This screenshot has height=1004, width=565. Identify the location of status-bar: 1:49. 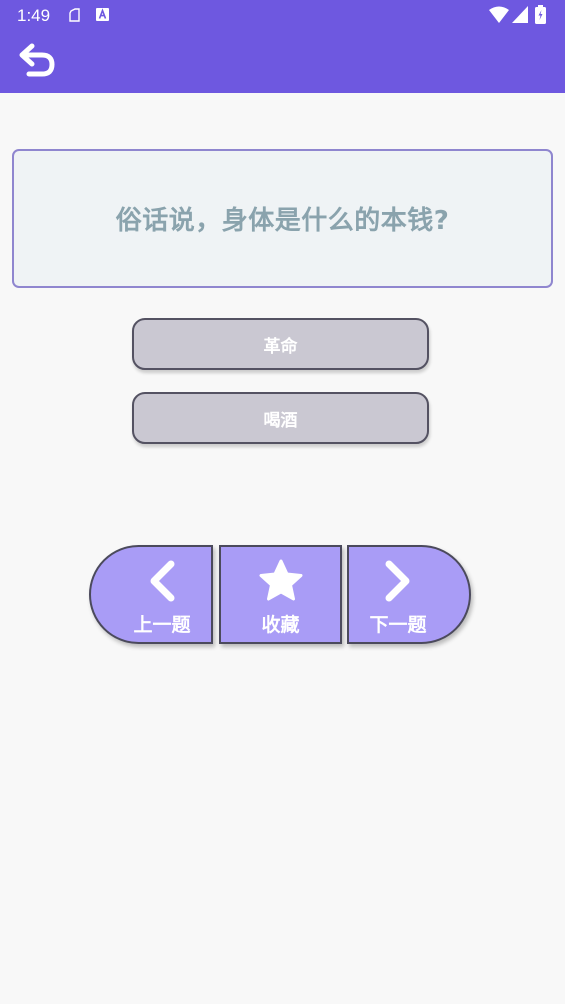
(282, 15).